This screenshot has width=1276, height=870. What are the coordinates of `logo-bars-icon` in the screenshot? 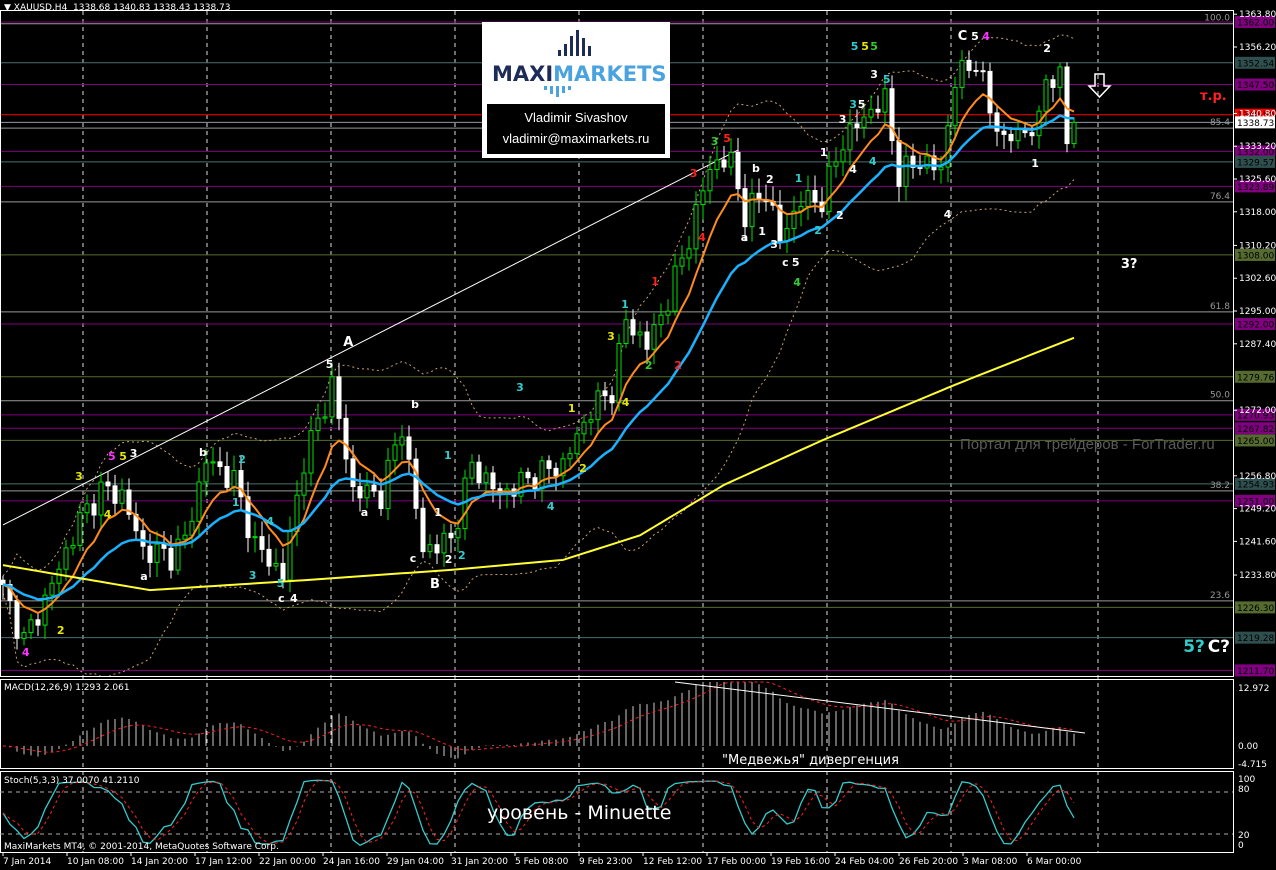 It's located at (574, 43).